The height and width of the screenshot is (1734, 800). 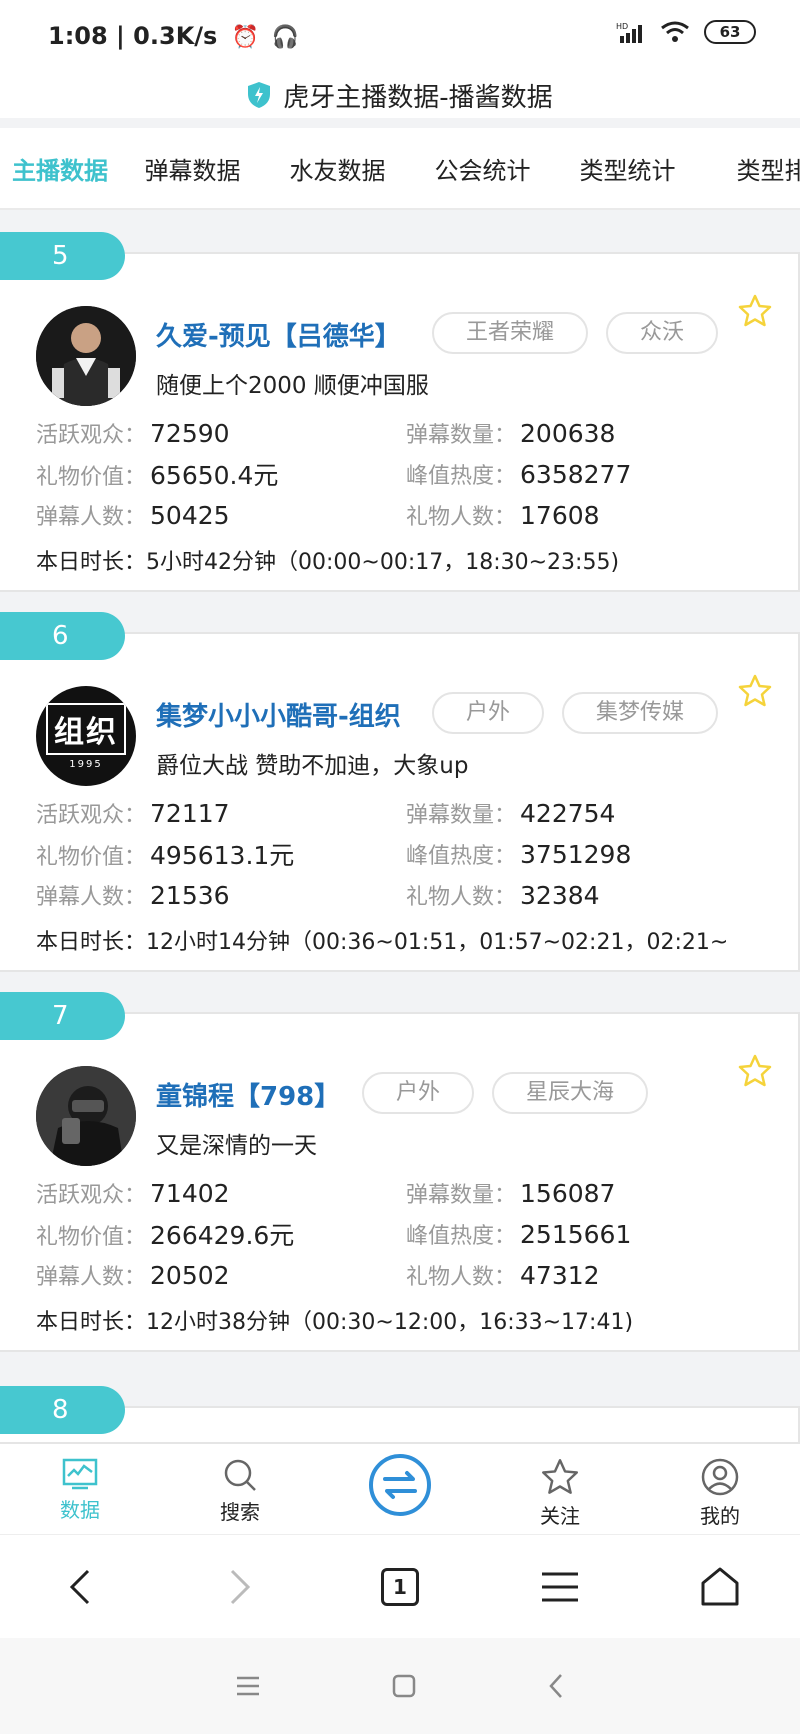 I want to click on star-outline-icon, so click(x=560, y=1476).